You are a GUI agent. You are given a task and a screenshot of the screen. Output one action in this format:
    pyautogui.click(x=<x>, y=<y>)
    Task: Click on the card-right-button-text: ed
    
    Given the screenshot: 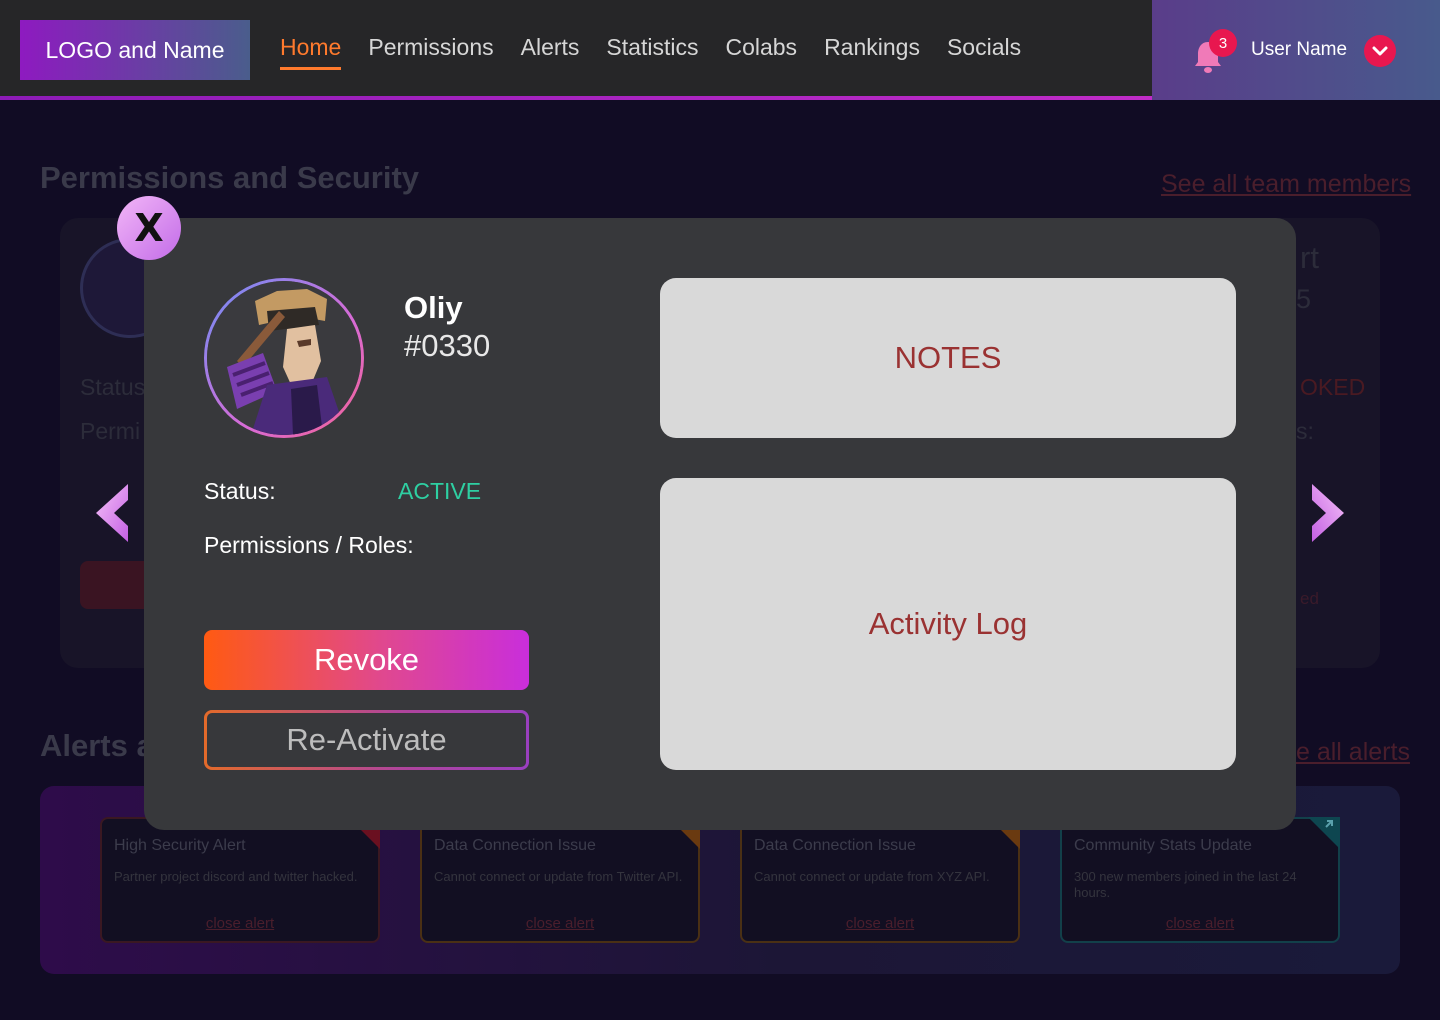 What is the action you would take?
    pyautogui.click(x=1309, y=598)
    